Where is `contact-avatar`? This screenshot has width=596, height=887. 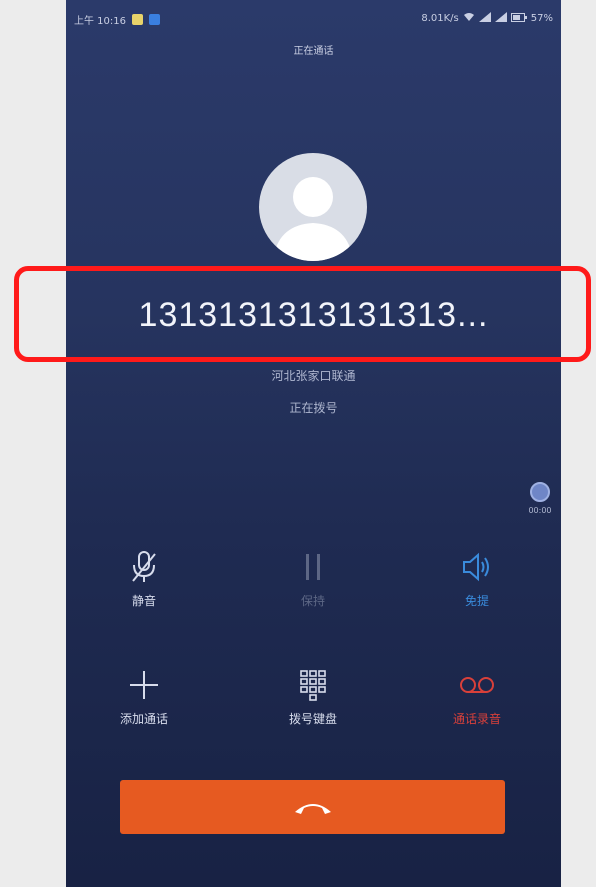
contact-avatar is located at coordinates (313, 207).